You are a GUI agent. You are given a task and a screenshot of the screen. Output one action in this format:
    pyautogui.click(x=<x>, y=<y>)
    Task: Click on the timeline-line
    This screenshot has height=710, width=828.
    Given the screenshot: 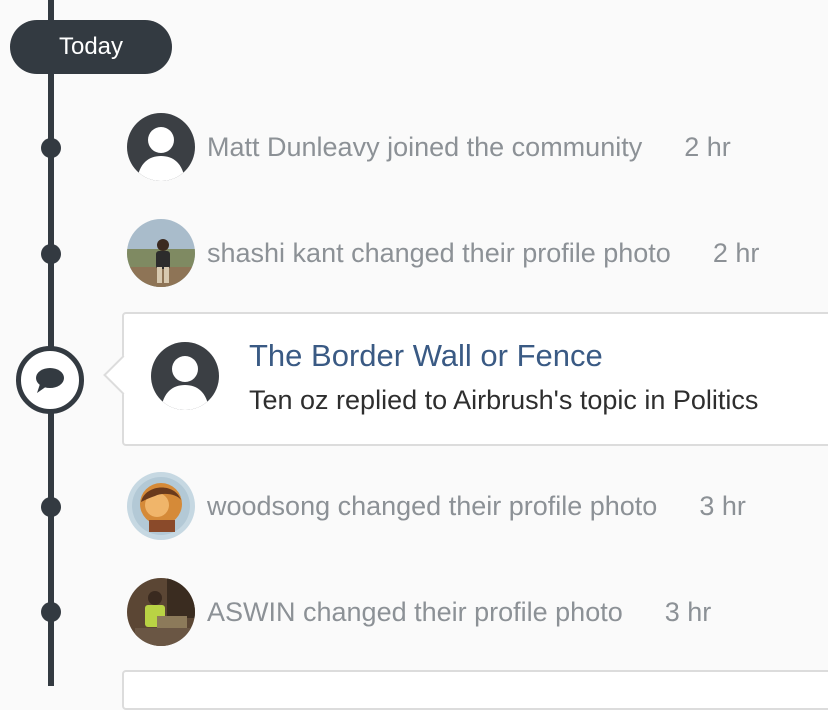 What is the action you would take?
    pyautogui.click(x=51, y=343)
    